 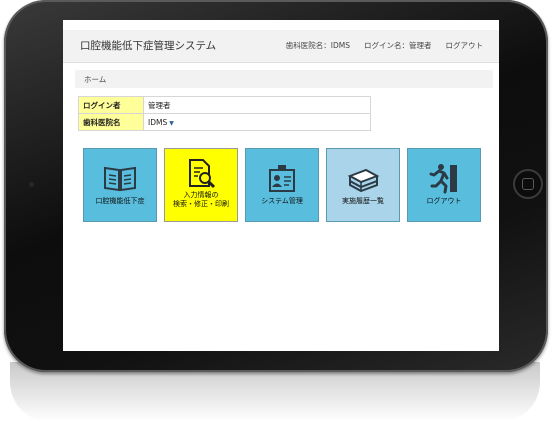 I want to click on book-icon, so click(x=120, y=178).